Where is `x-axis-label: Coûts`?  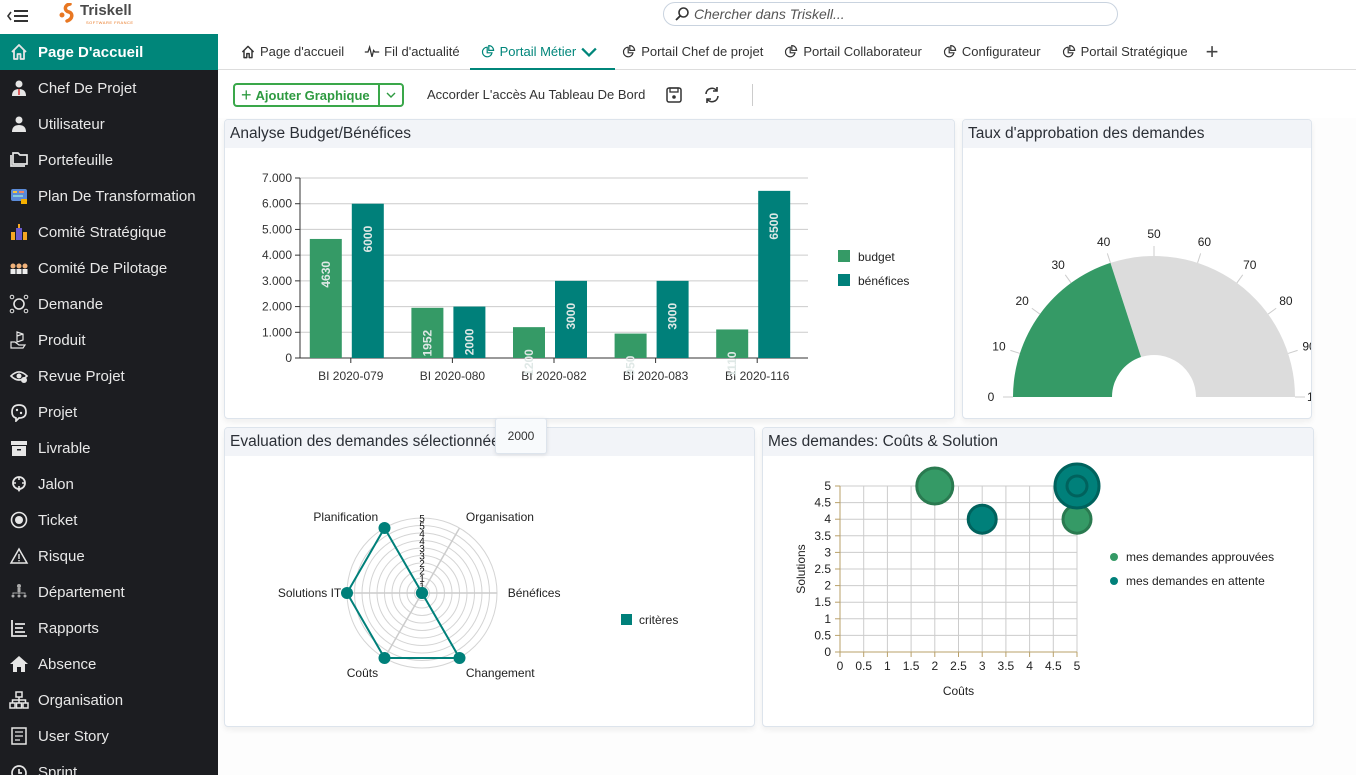 x-axis-label: Coûts is located at coordinates (958, 691).